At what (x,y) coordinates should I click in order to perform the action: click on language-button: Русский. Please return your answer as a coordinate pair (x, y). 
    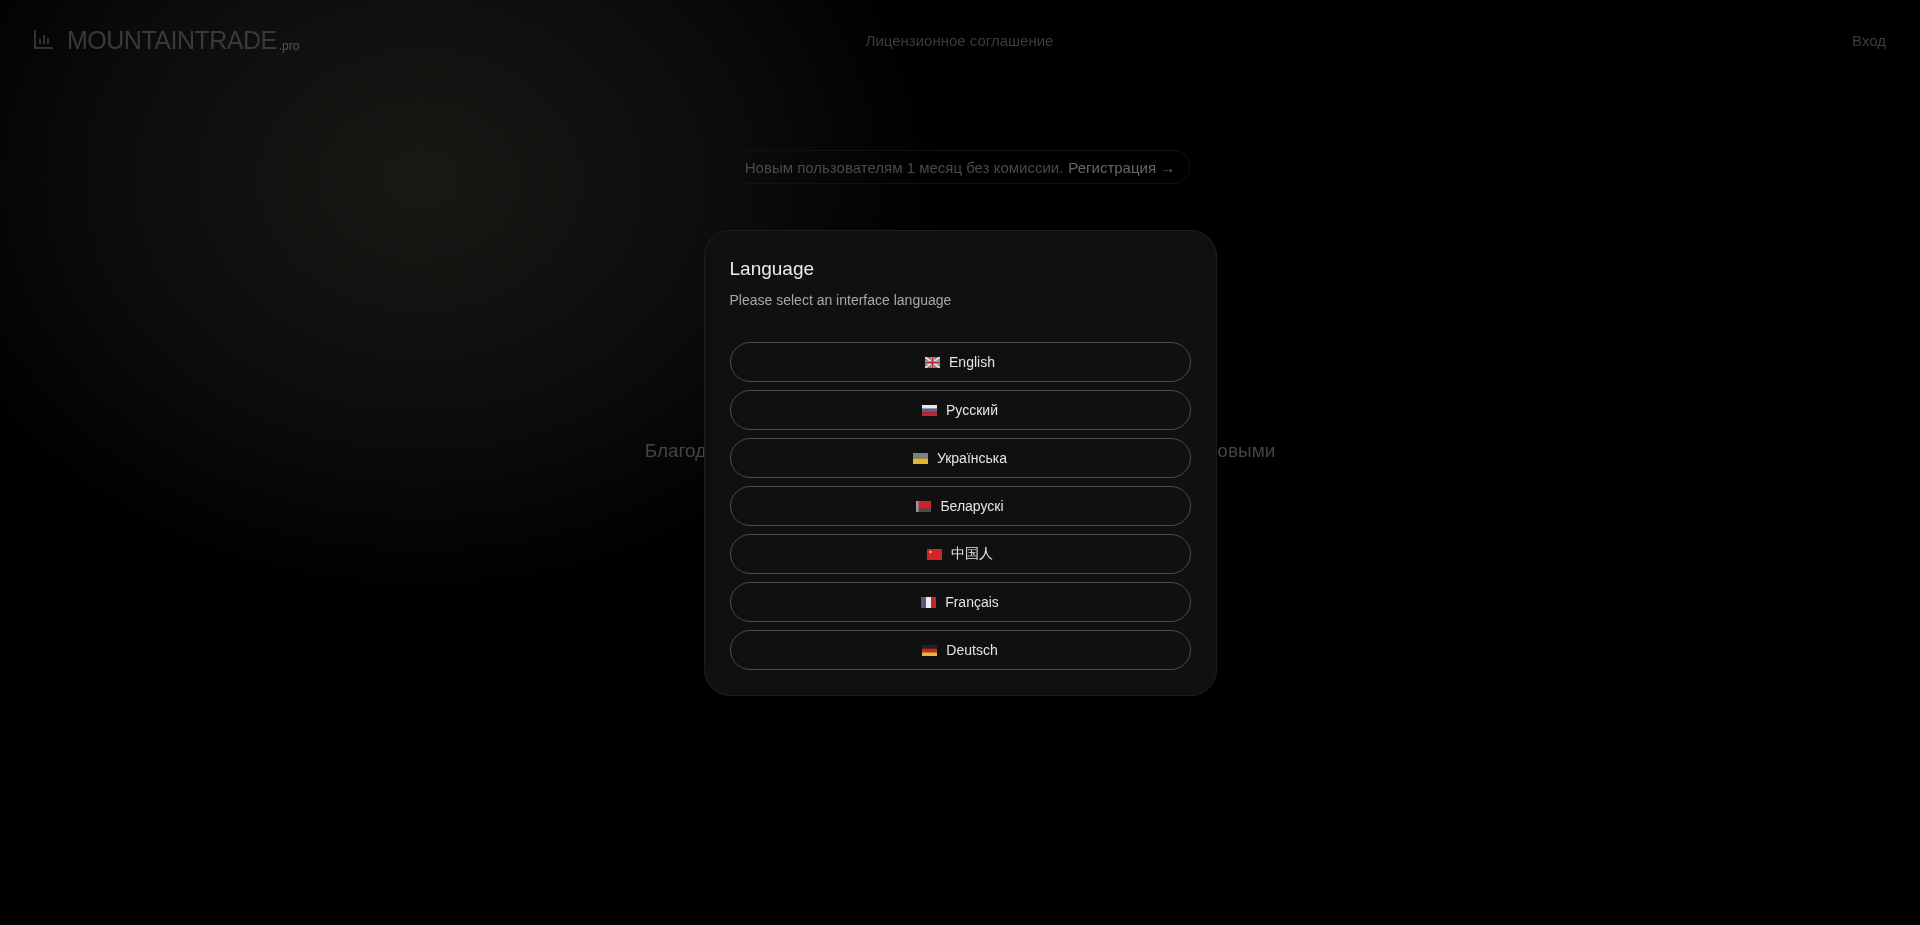
    Looking at the image, I should click on (960, 410).